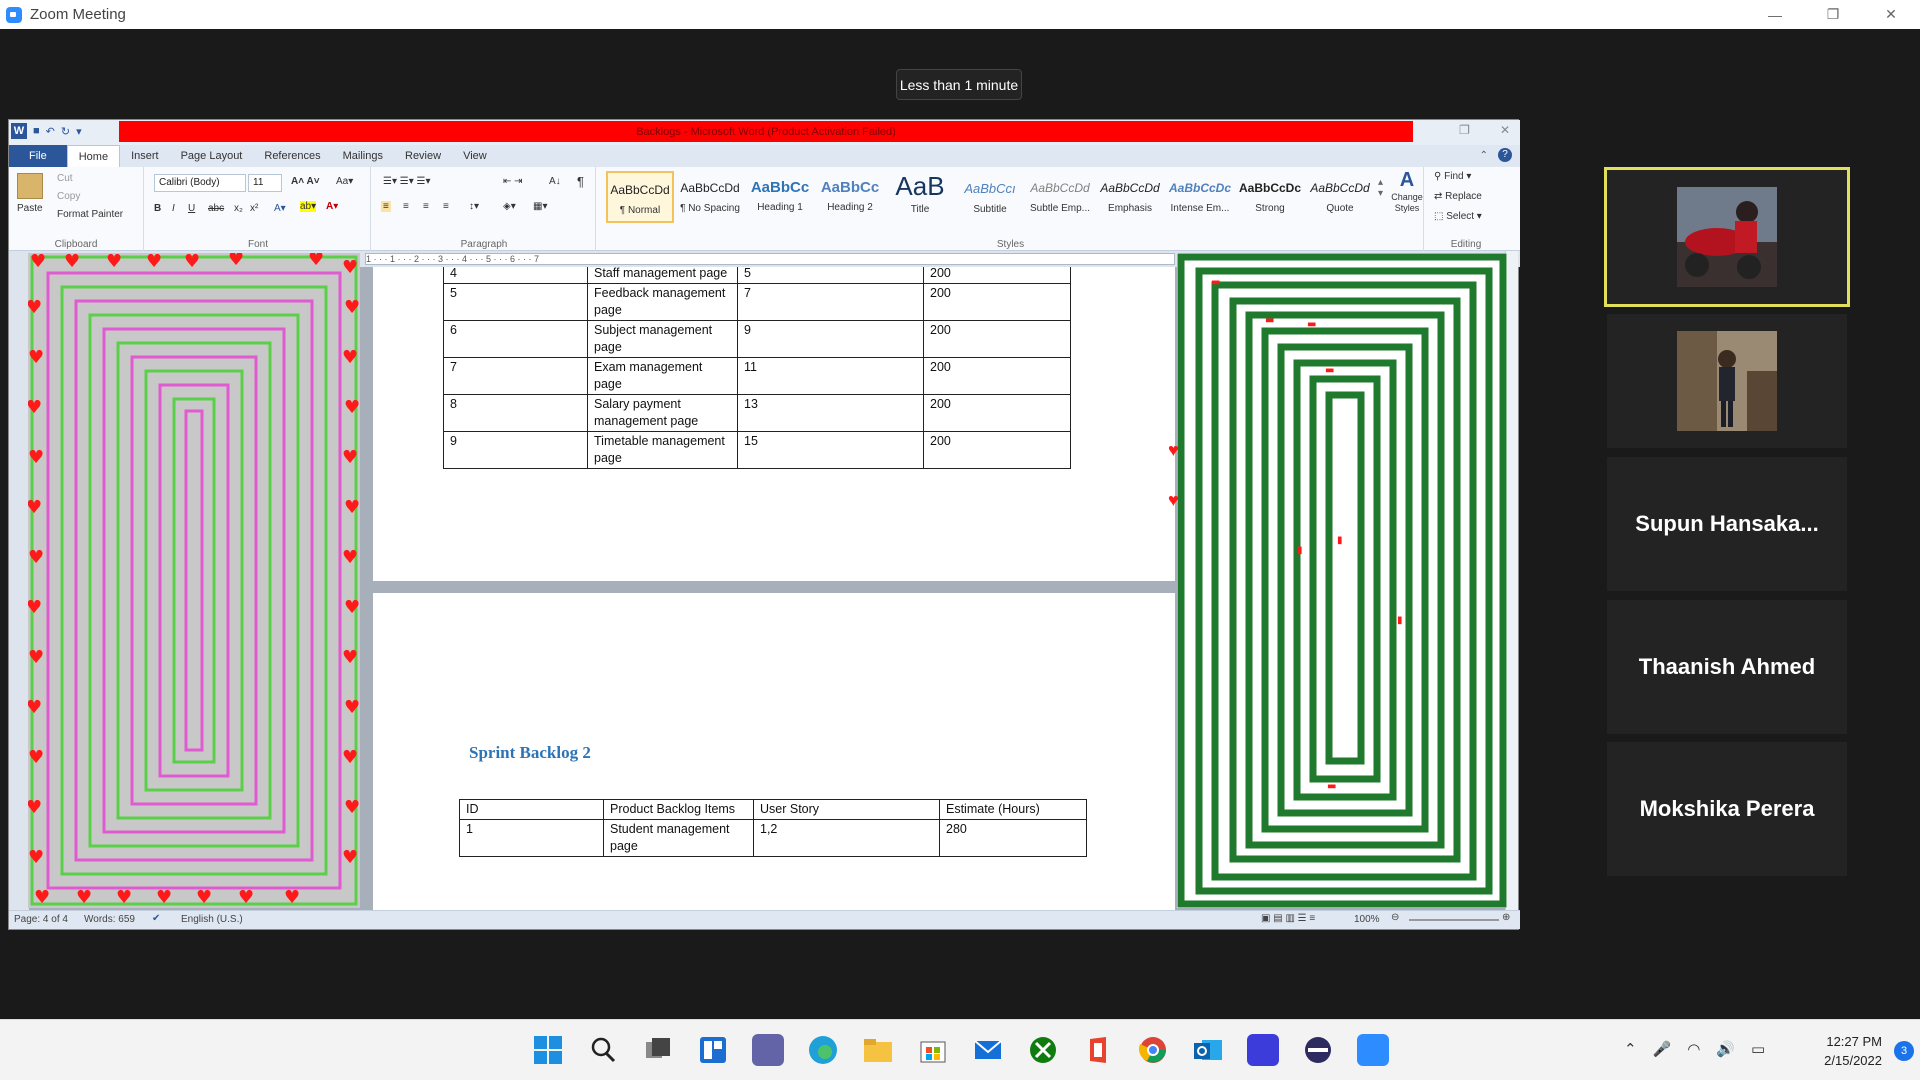 The image size is (1920, 1080). Describe the element at coordinates (933, 1050) in the screenshot. I see `store-icon` at that location.